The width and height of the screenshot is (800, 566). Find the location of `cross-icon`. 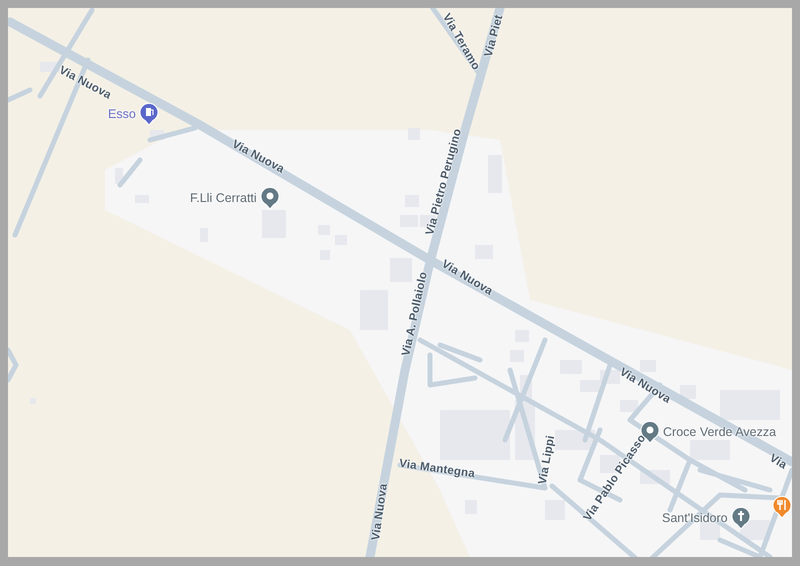

cross-icon is located at coordinates (740, 518).